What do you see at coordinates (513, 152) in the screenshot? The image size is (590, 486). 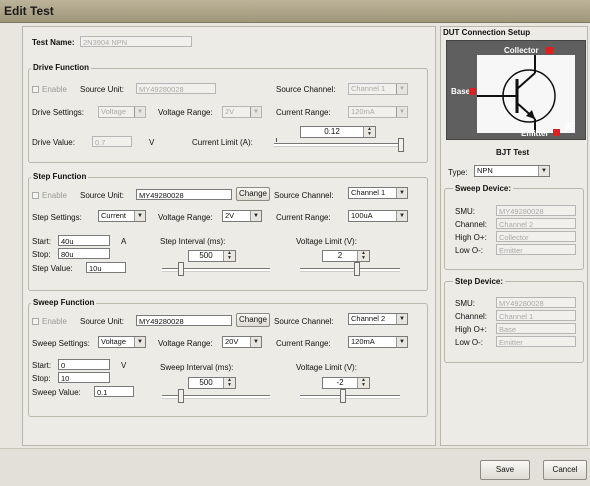 I see `bjt-test-title: BJT Test` at bounding box center [513, 152].